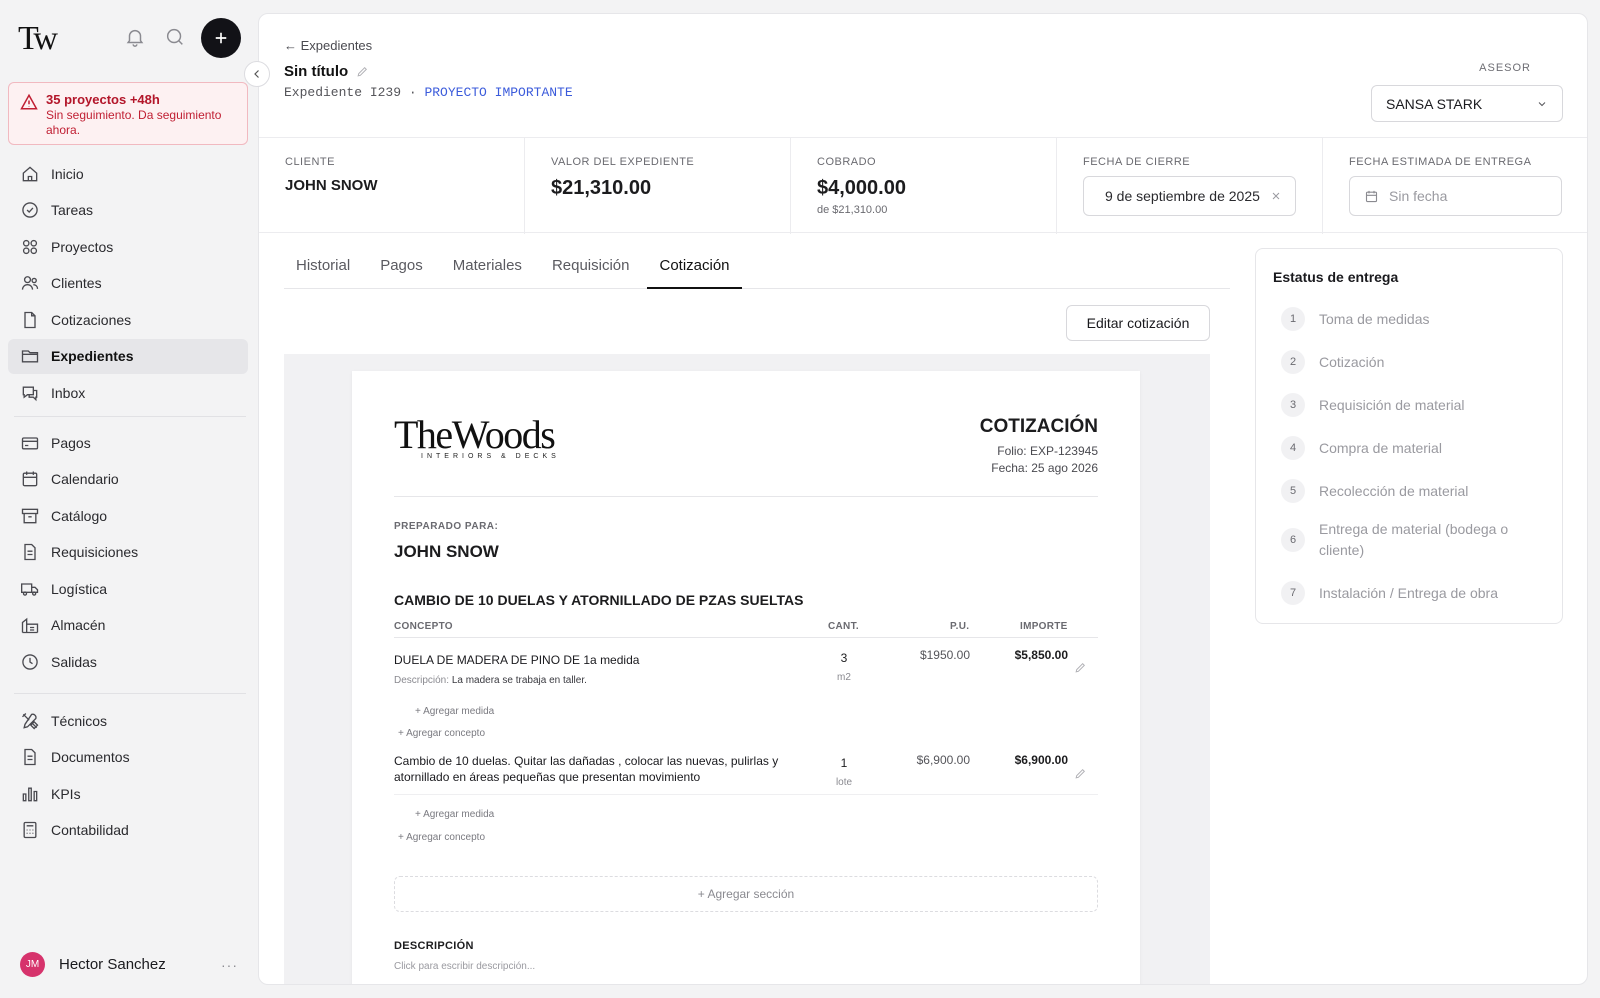 The image size is (1600, 998). I want to click on nav-divider, so click(130, 693).